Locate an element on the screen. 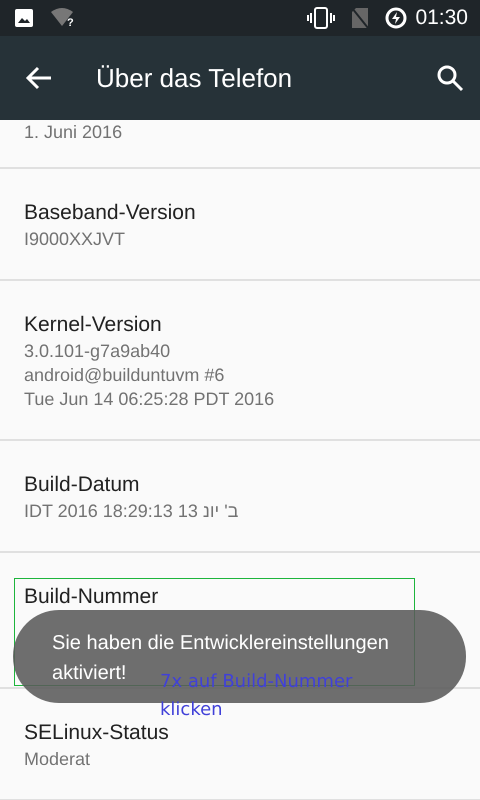 The height and width of the screenshot is (800, 480). setting-title: SELinux-Status is located at coordinates (97, 733).